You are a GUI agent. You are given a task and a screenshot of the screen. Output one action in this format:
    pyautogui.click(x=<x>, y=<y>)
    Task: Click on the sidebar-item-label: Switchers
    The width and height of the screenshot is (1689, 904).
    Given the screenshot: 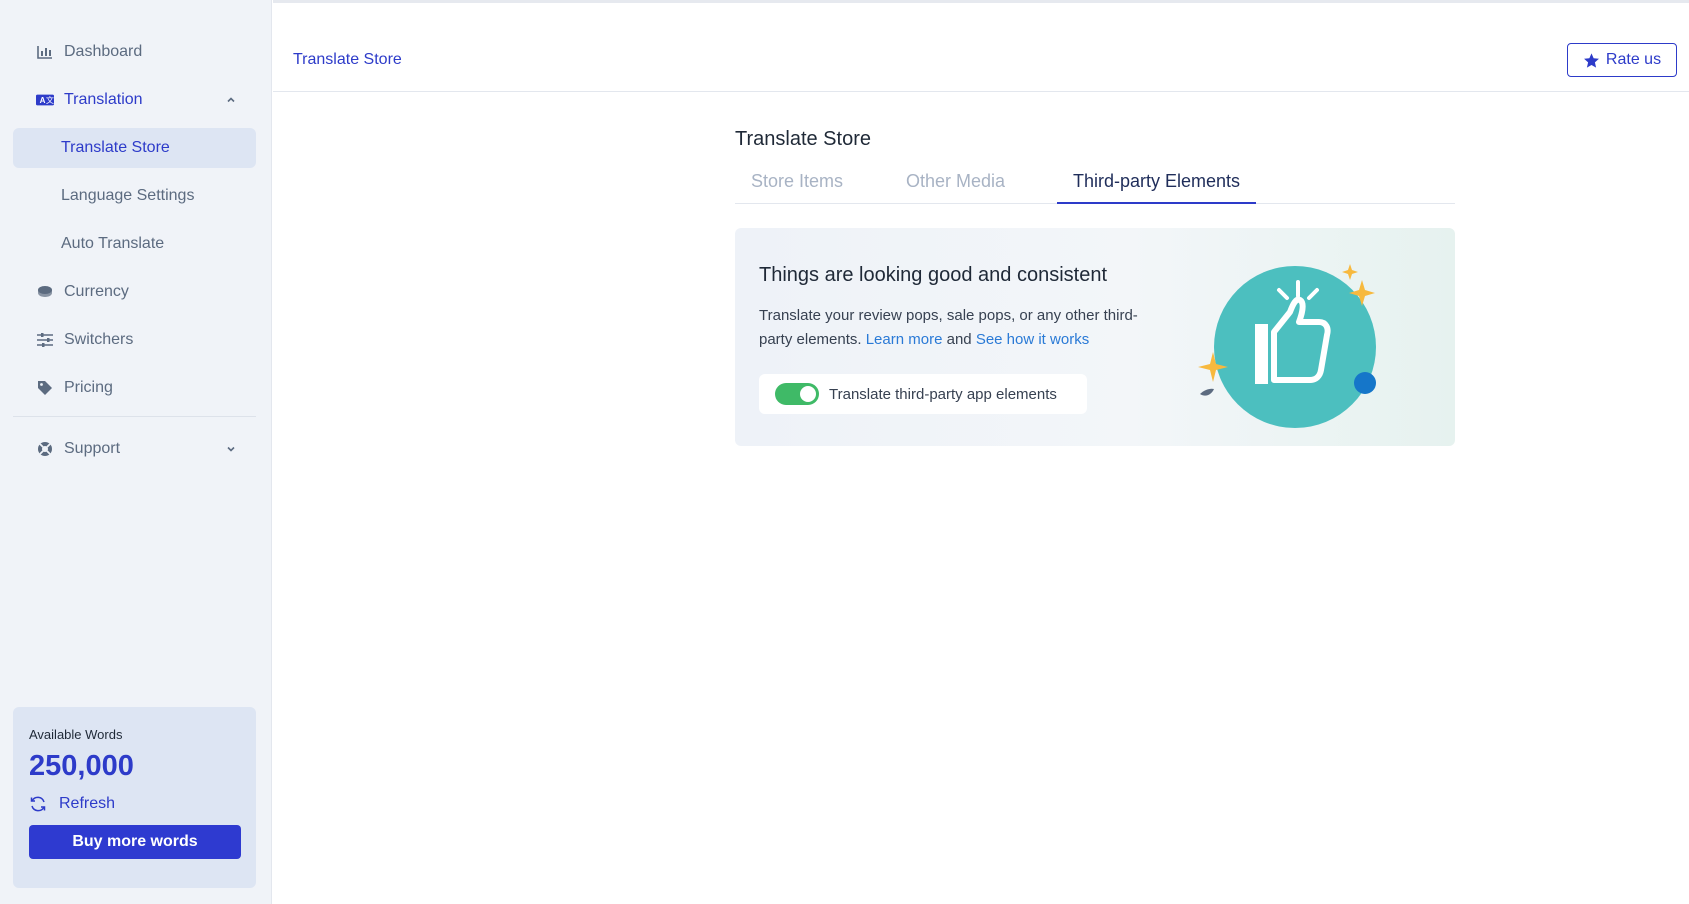 What is the action you would take?
    pyautogui.click(x=99, y=339)
    